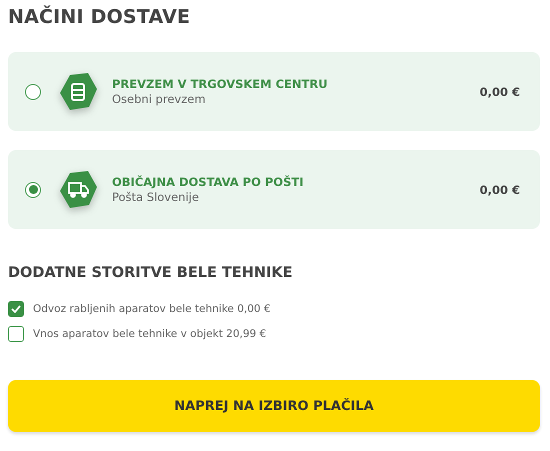 The width and height of the screenshot is (550, 451). Describe the element at coordinates (78, 190) in the screenshot. I see `truck-icon` at that location.